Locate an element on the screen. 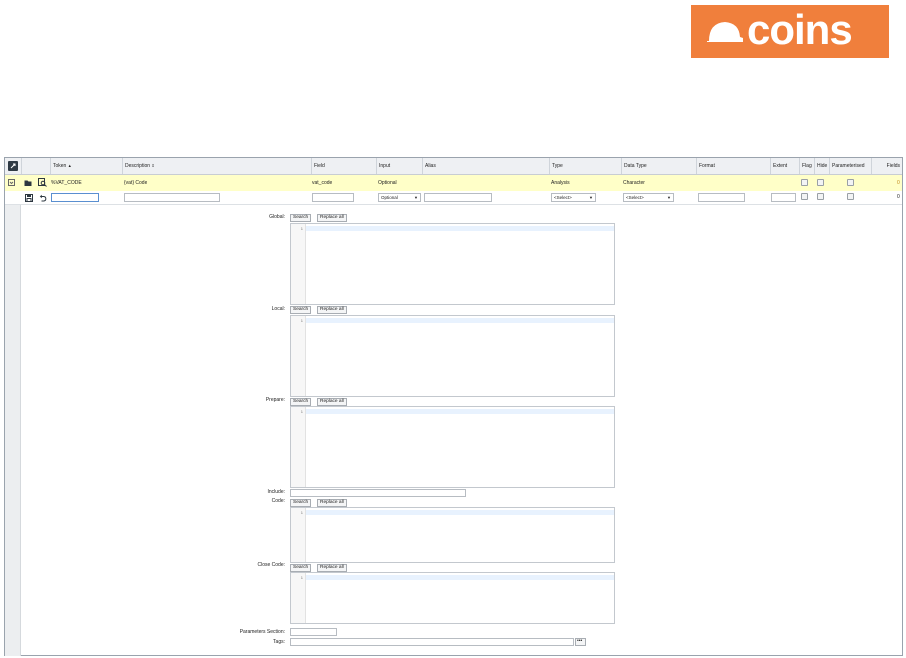 The width and height of the screenshot is (906, 658). description-value: {vat} Code is located at coordinates (136, 183).